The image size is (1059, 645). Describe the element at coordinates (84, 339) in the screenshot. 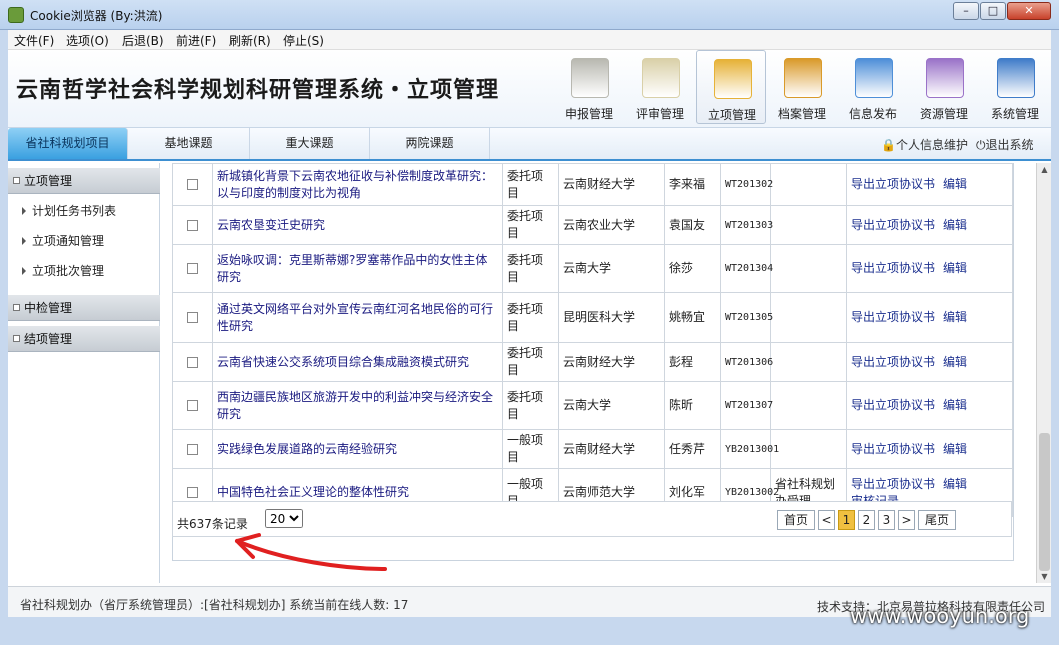

I see `sidebar-group-completion: 结项管理` at that location.